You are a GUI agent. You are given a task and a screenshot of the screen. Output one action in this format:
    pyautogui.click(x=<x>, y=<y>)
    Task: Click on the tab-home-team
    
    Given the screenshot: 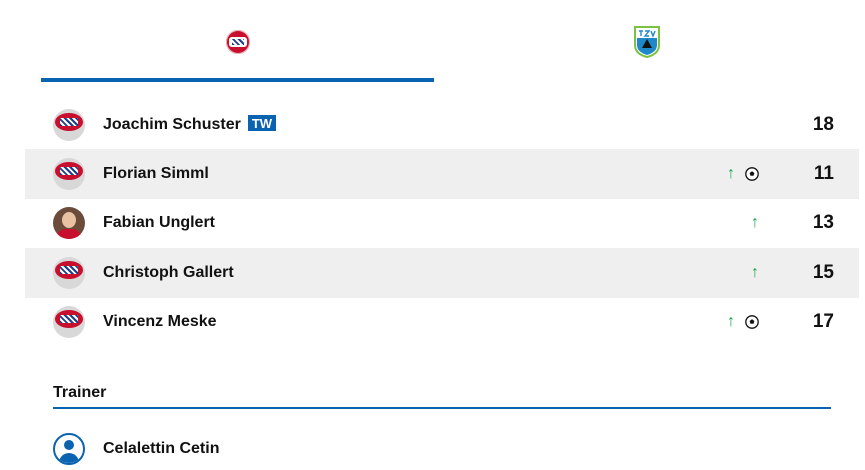 What is the action you would take?
    pyautogui.click(x=237, y=42)
    